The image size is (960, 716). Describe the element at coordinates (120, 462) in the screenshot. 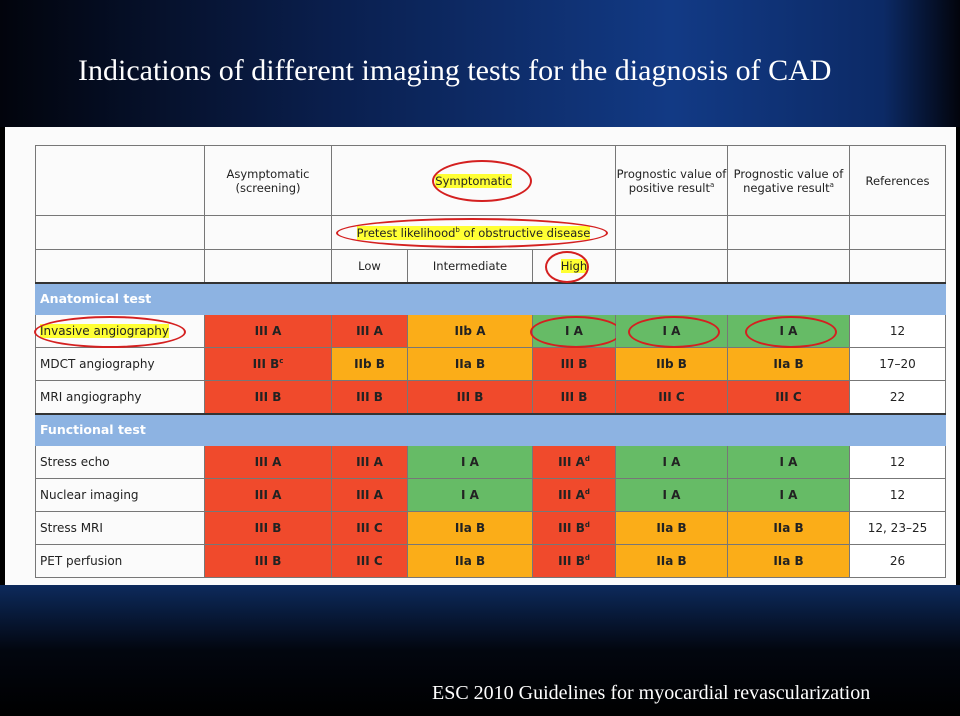

I see `row-label: Stress echo` at that location.